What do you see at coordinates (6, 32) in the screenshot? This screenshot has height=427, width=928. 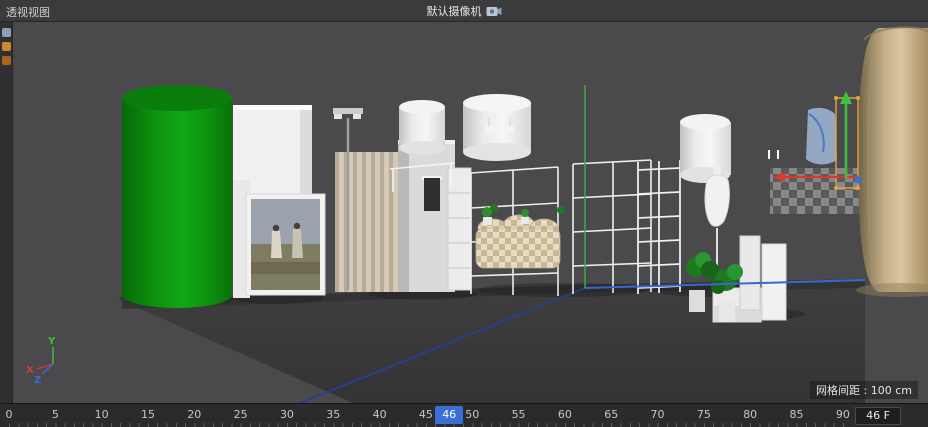 I see `view-tool-icon` at bounding box center [6, 32].